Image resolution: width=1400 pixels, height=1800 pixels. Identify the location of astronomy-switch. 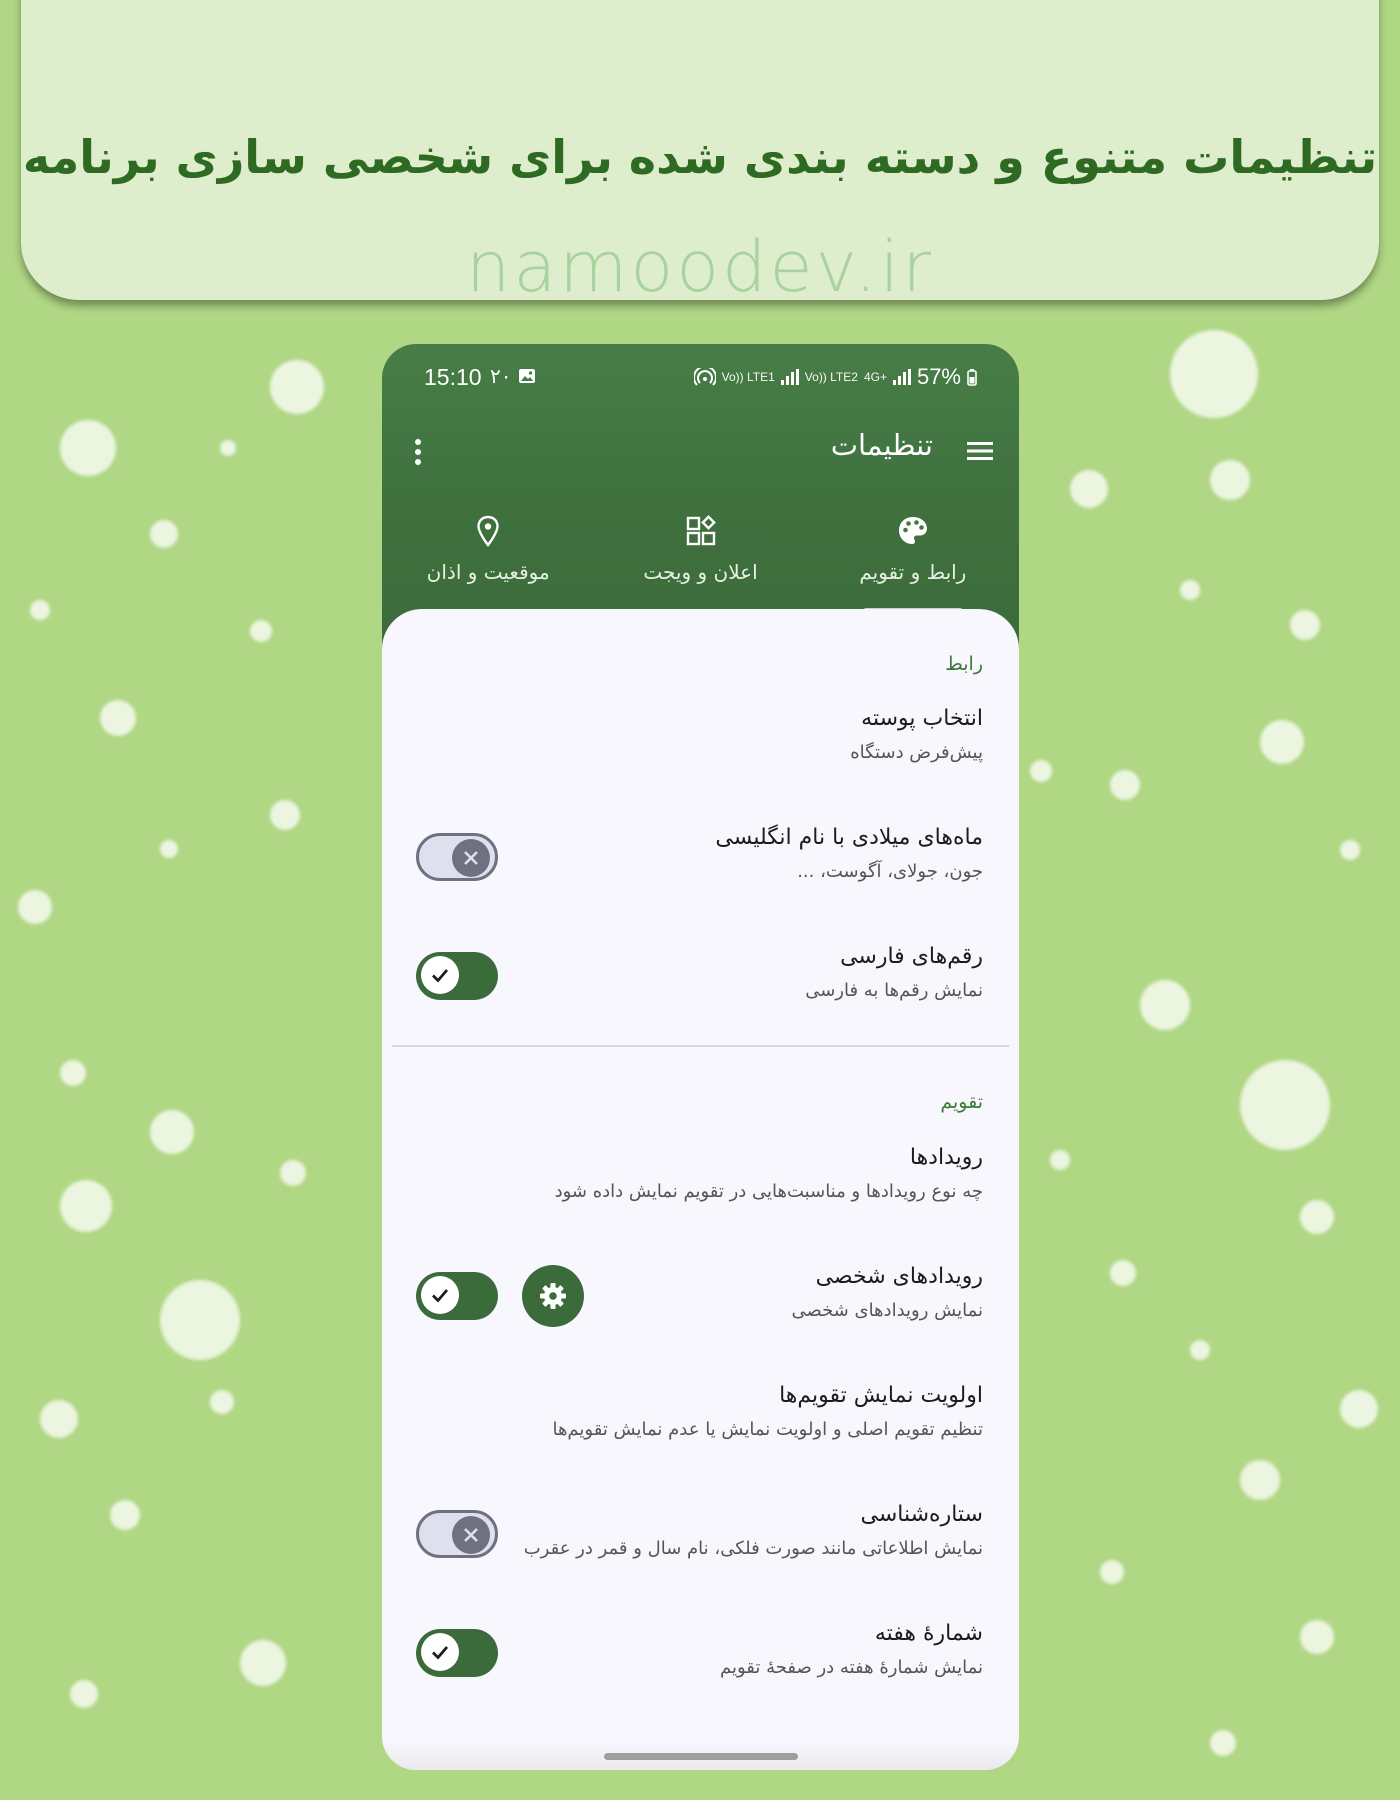
(457, 1534).